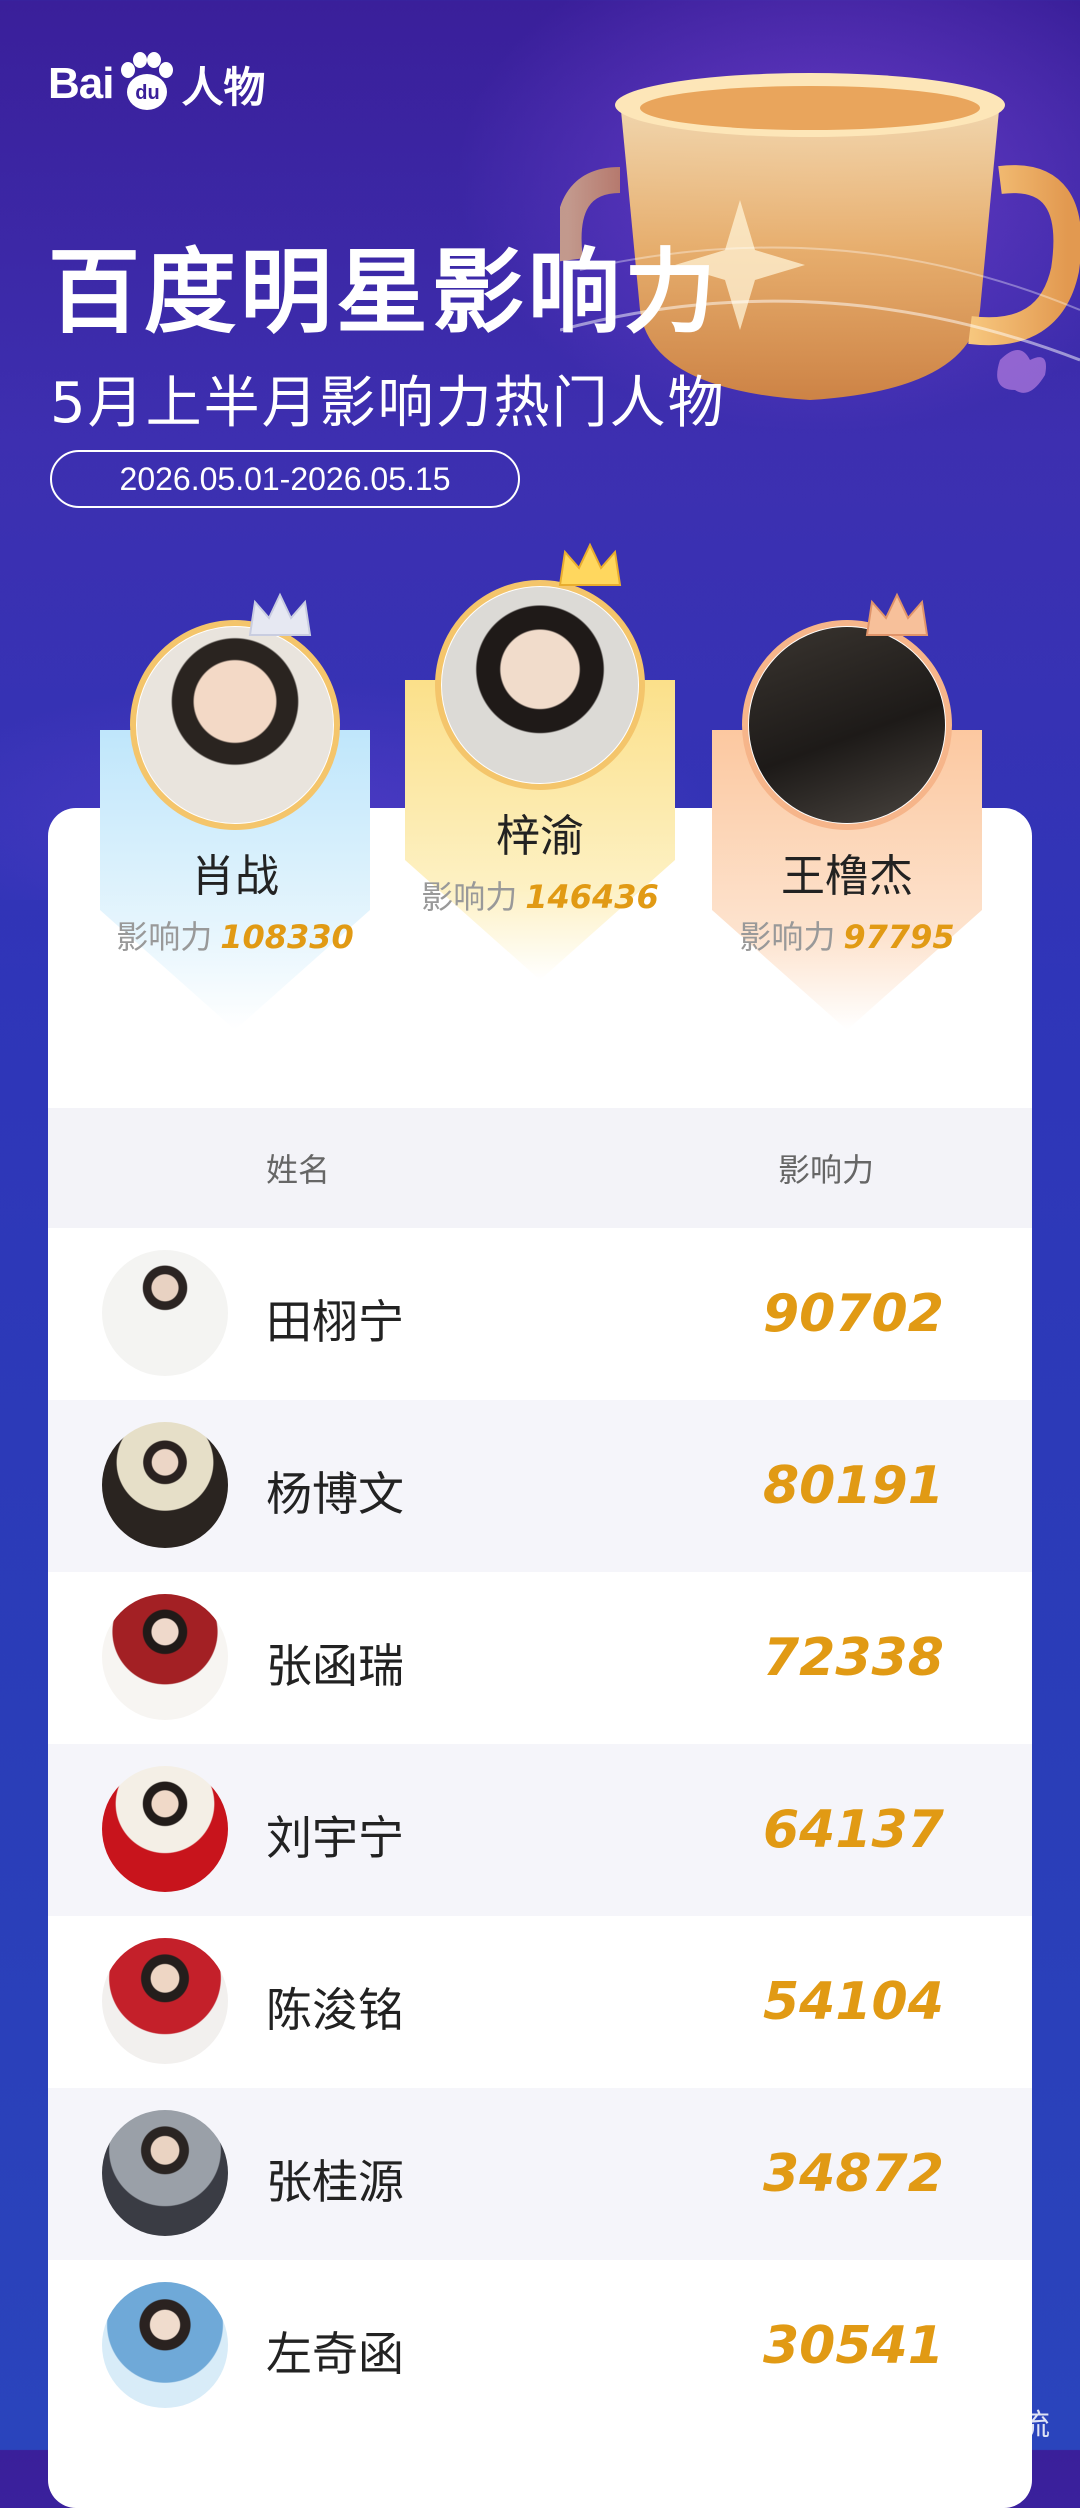 This screenshot has width=1080, height=2508. I want to click on podium-rank-2: 肖战 影响力 108330, so click(235, 831).